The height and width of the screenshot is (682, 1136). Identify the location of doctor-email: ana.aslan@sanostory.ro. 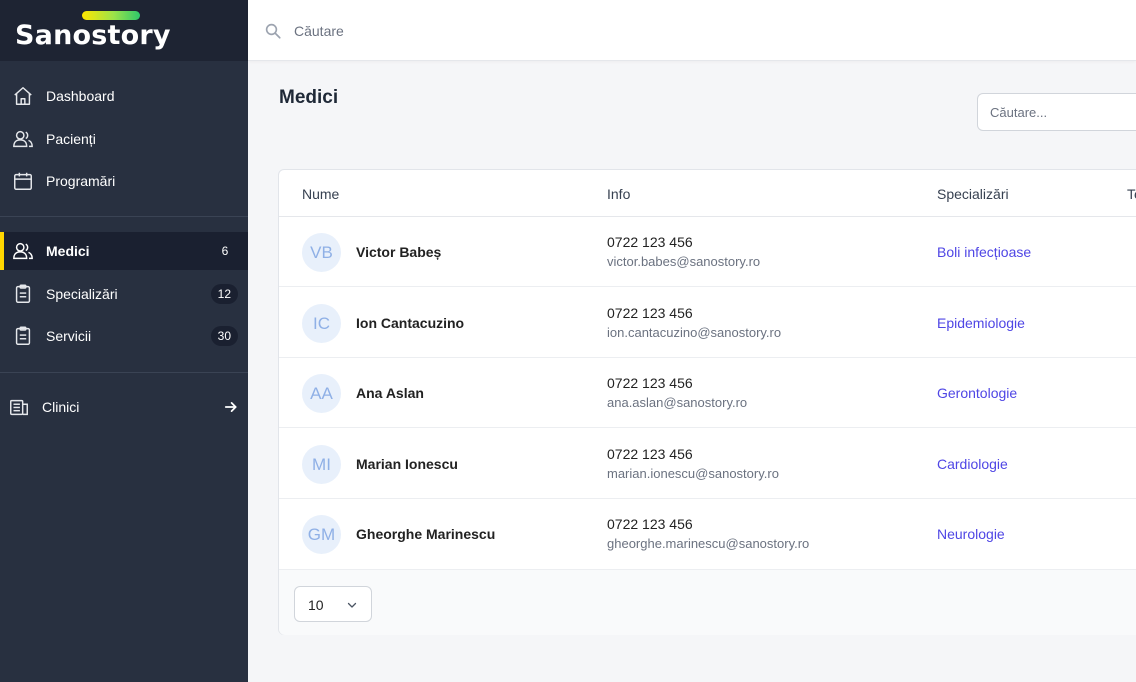
(677, 402).